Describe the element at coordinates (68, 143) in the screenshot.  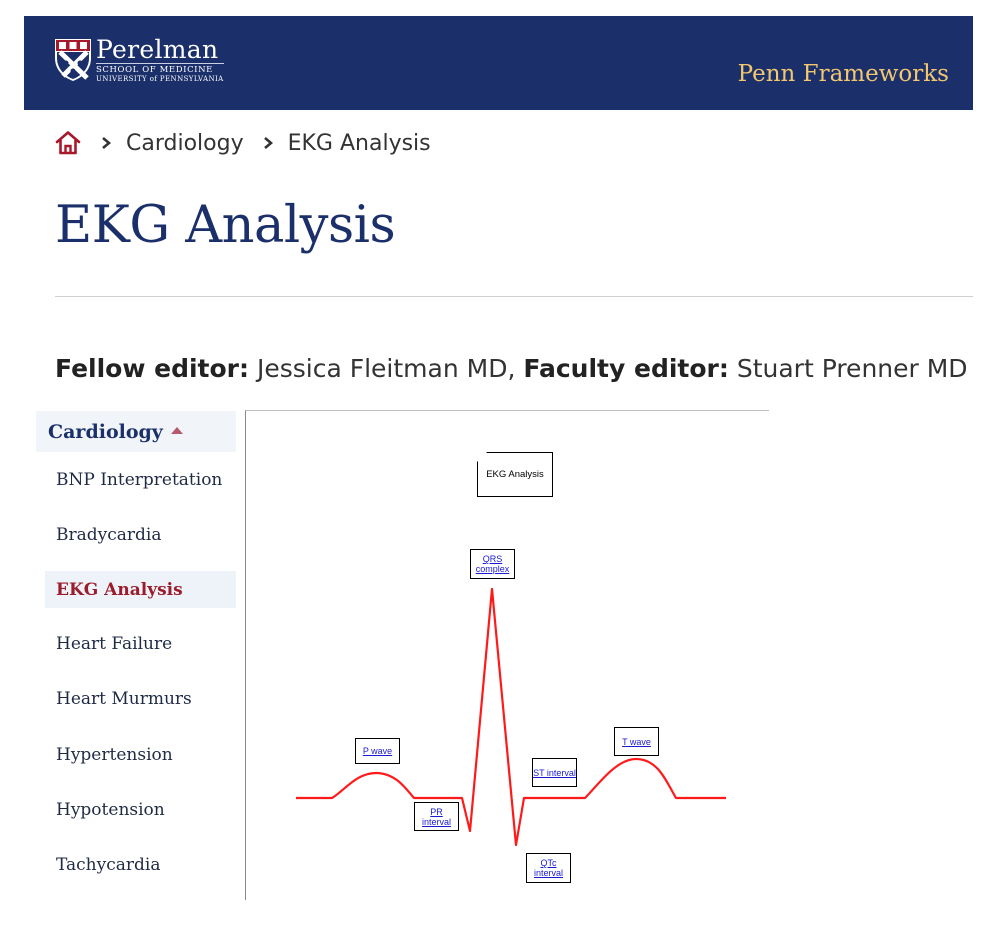
I see `home-icon` at that location.